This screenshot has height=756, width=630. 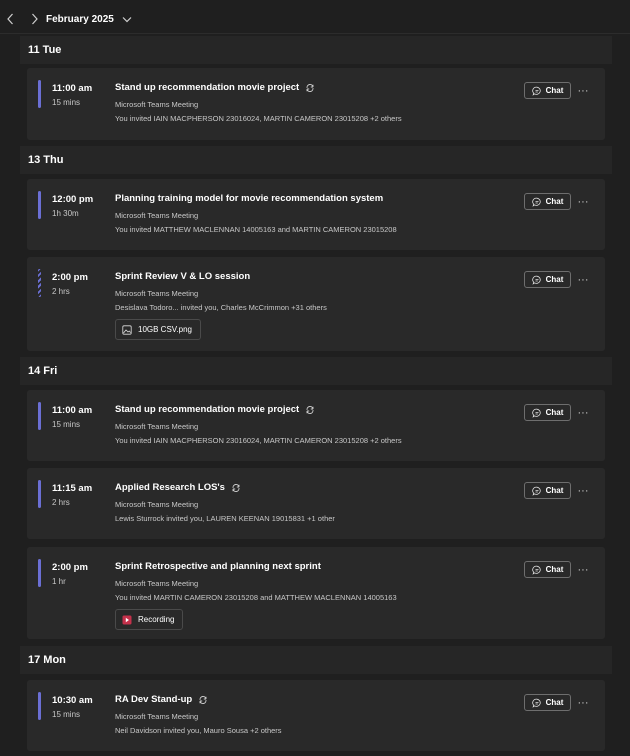 What do you see at coordinates (72, 88) in the screenshot?
I see `event-time: 11:00 am` at bounding box center [72, 88].